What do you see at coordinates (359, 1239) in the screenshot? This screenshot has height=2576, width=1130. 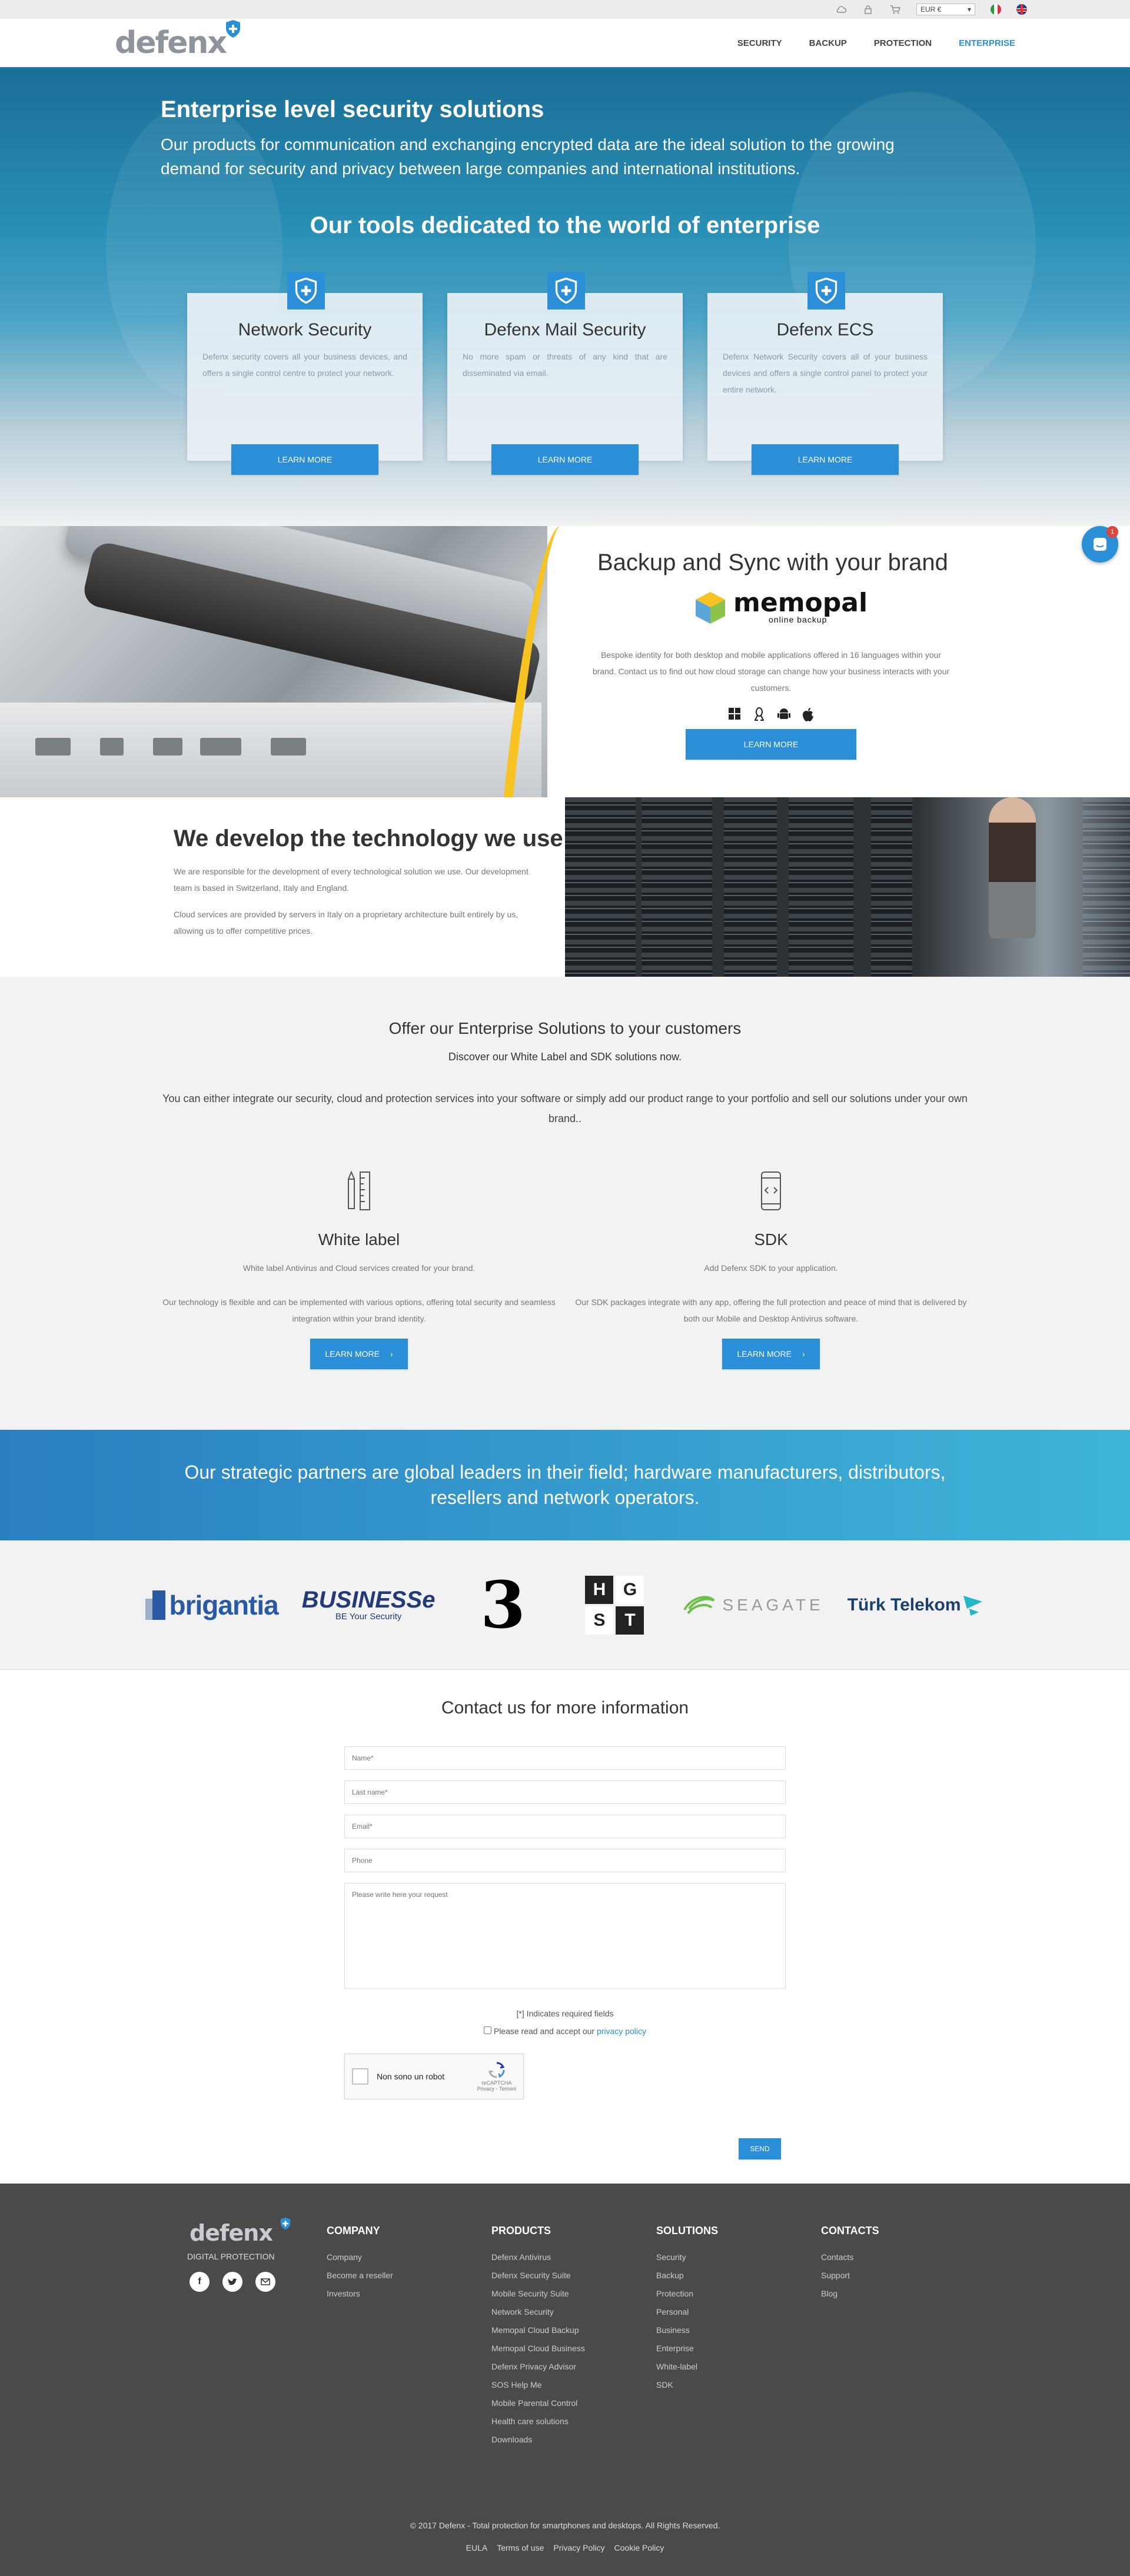 I see `white-label-title: White label` at bounding box center [359, 1239].